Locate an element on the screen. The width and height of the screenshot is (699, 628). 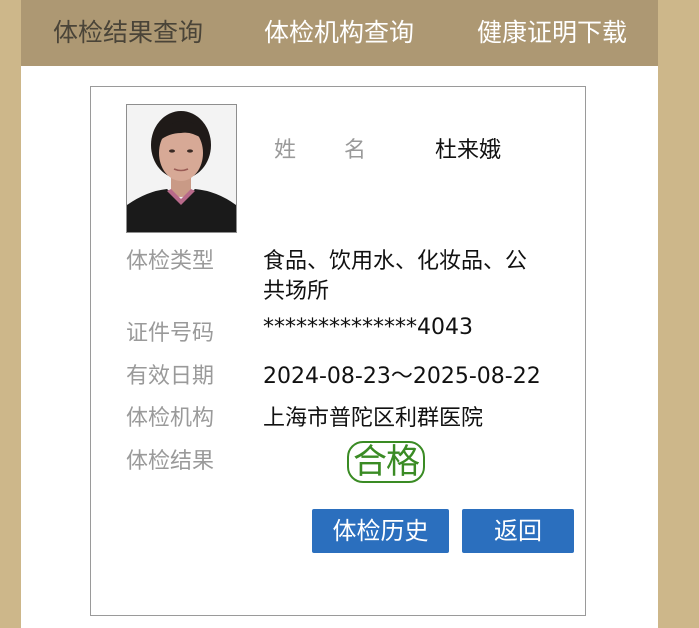
nav-tab-institution-query: 体检机构查询 is located at coordinates (339, 33).